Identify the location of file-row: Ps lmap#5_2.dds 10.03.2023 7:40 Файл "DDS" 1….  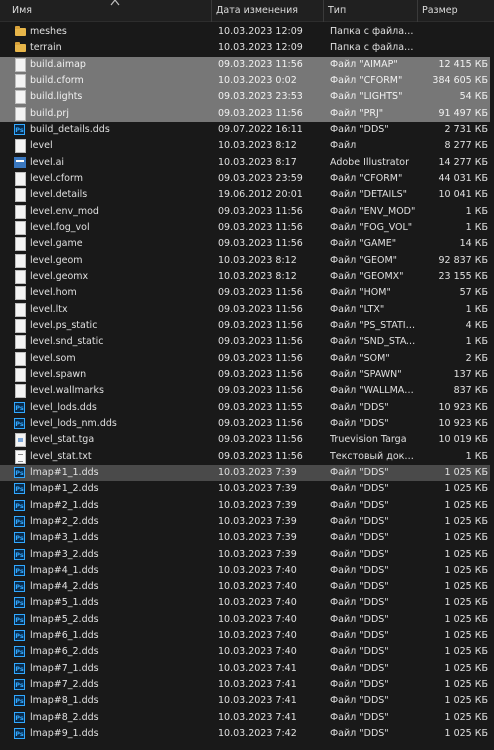
(247, 620).